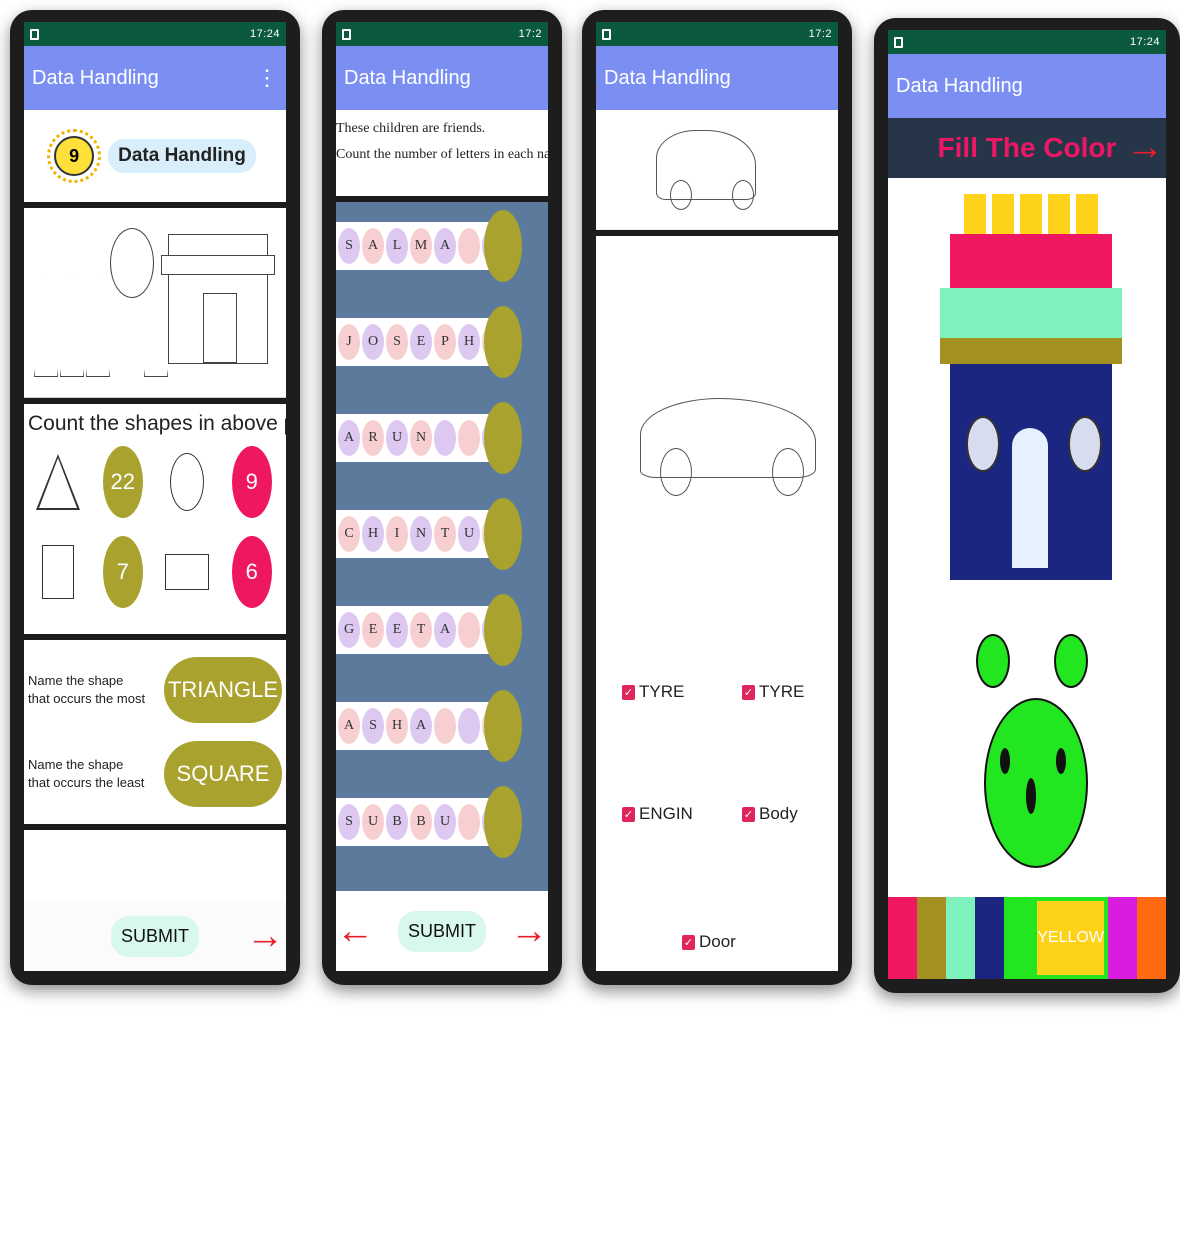 The height and width of the screenshot is (1252, 1180). I want to click on name-row: GEETA, so click(429, 630).